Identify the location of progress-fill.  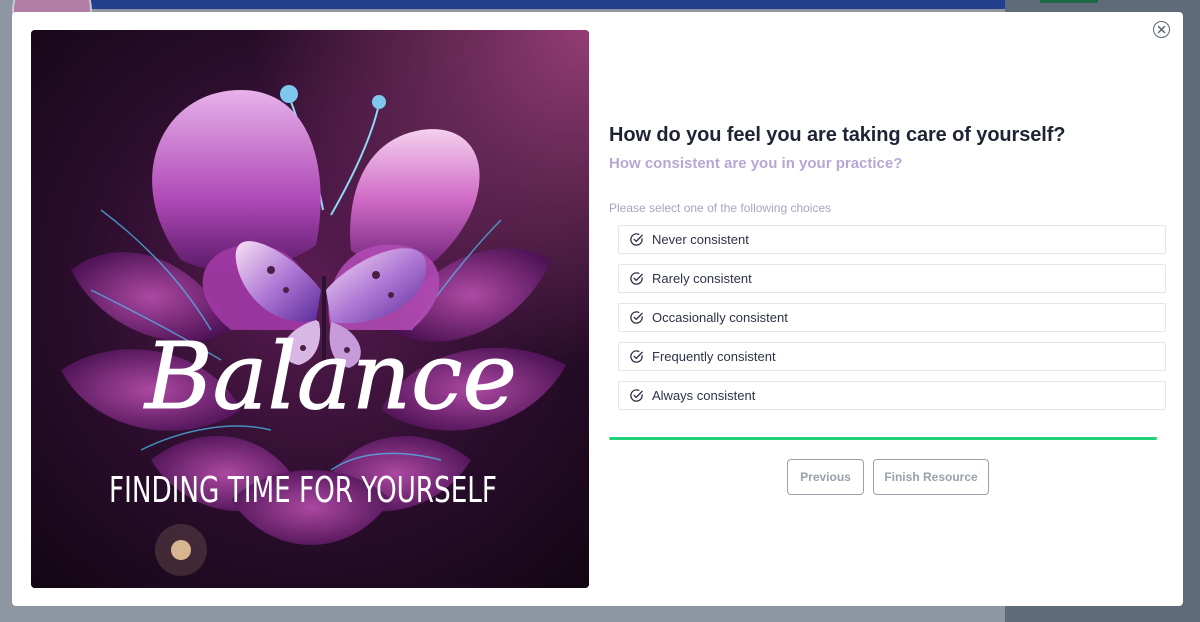
(883, 438).